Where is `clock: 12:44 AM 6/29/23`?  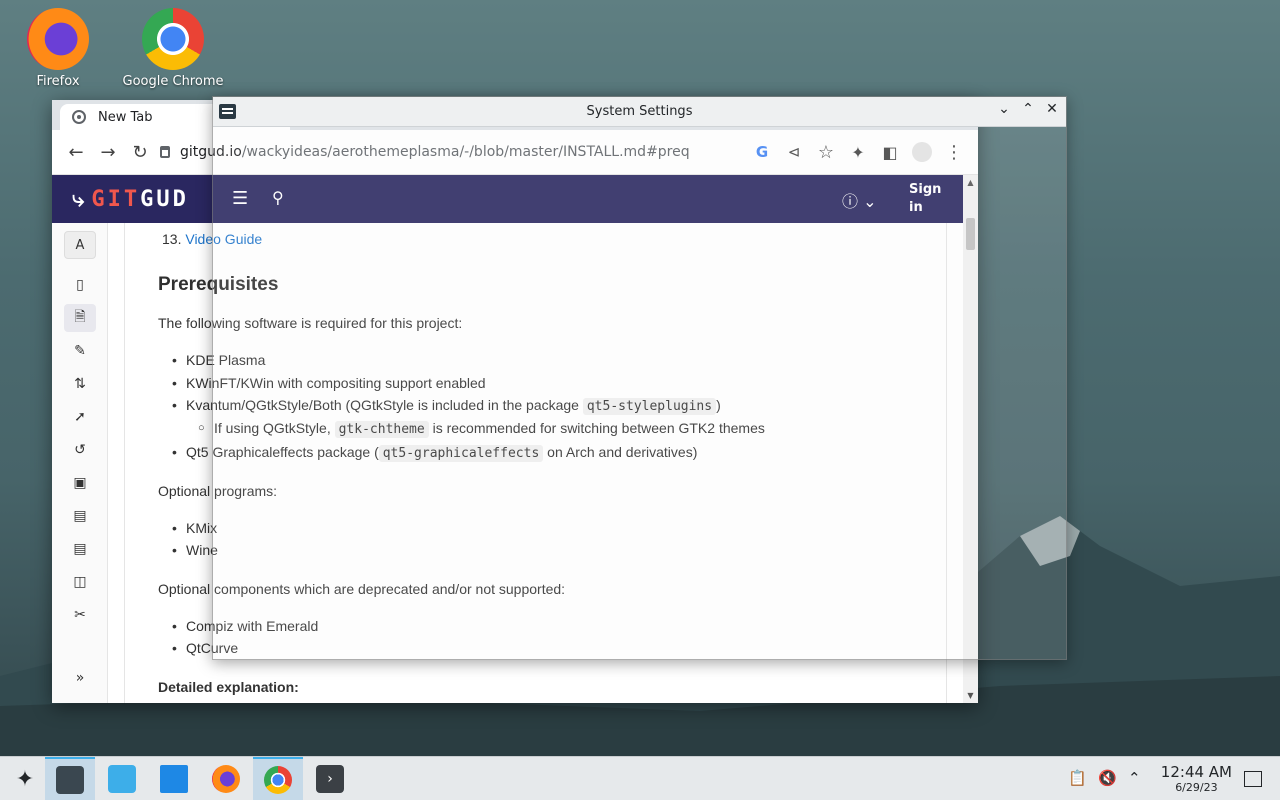
clock: 12:44 AM 6/29/23 is located at coordinates (1196, 778).